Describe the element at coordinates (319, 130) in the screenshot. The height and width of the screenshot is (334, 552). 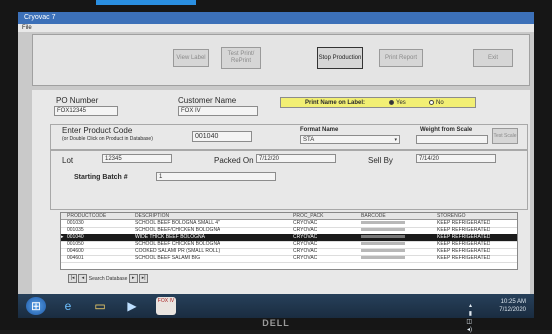
I see `format-name-label: Format Name` at that location.